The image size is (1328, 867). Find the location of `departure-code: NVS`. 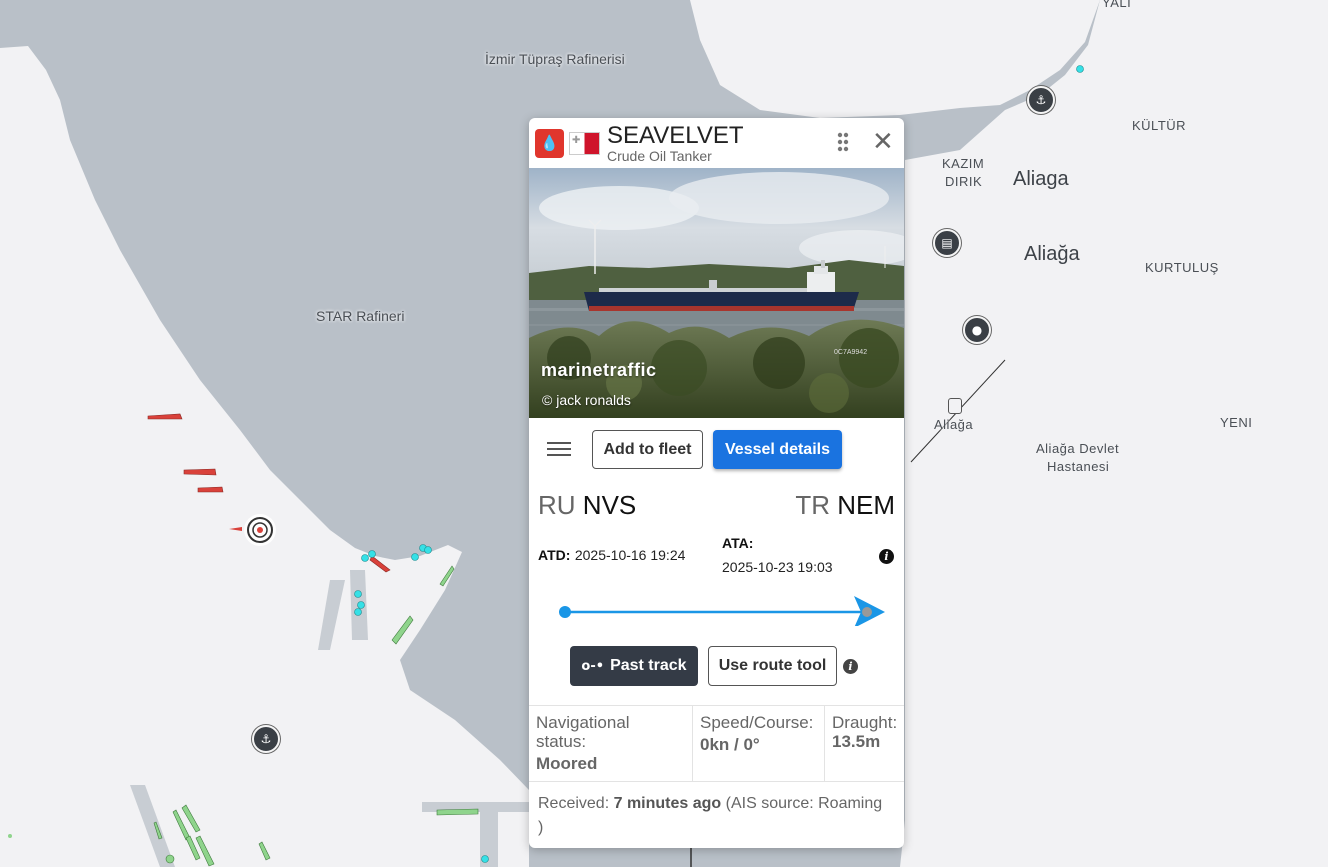

departure-code: NVS is located at coordinates (609, 505).